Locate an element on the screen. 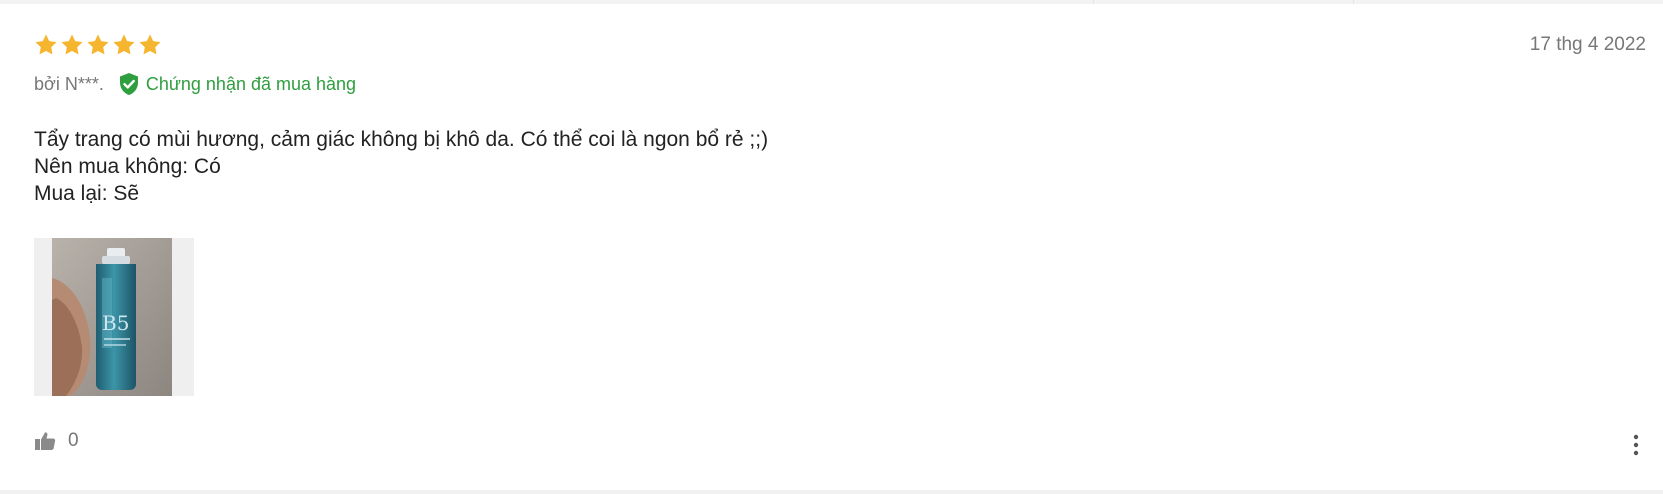  helpful-row: 0 is located at coordinates (56, 441).